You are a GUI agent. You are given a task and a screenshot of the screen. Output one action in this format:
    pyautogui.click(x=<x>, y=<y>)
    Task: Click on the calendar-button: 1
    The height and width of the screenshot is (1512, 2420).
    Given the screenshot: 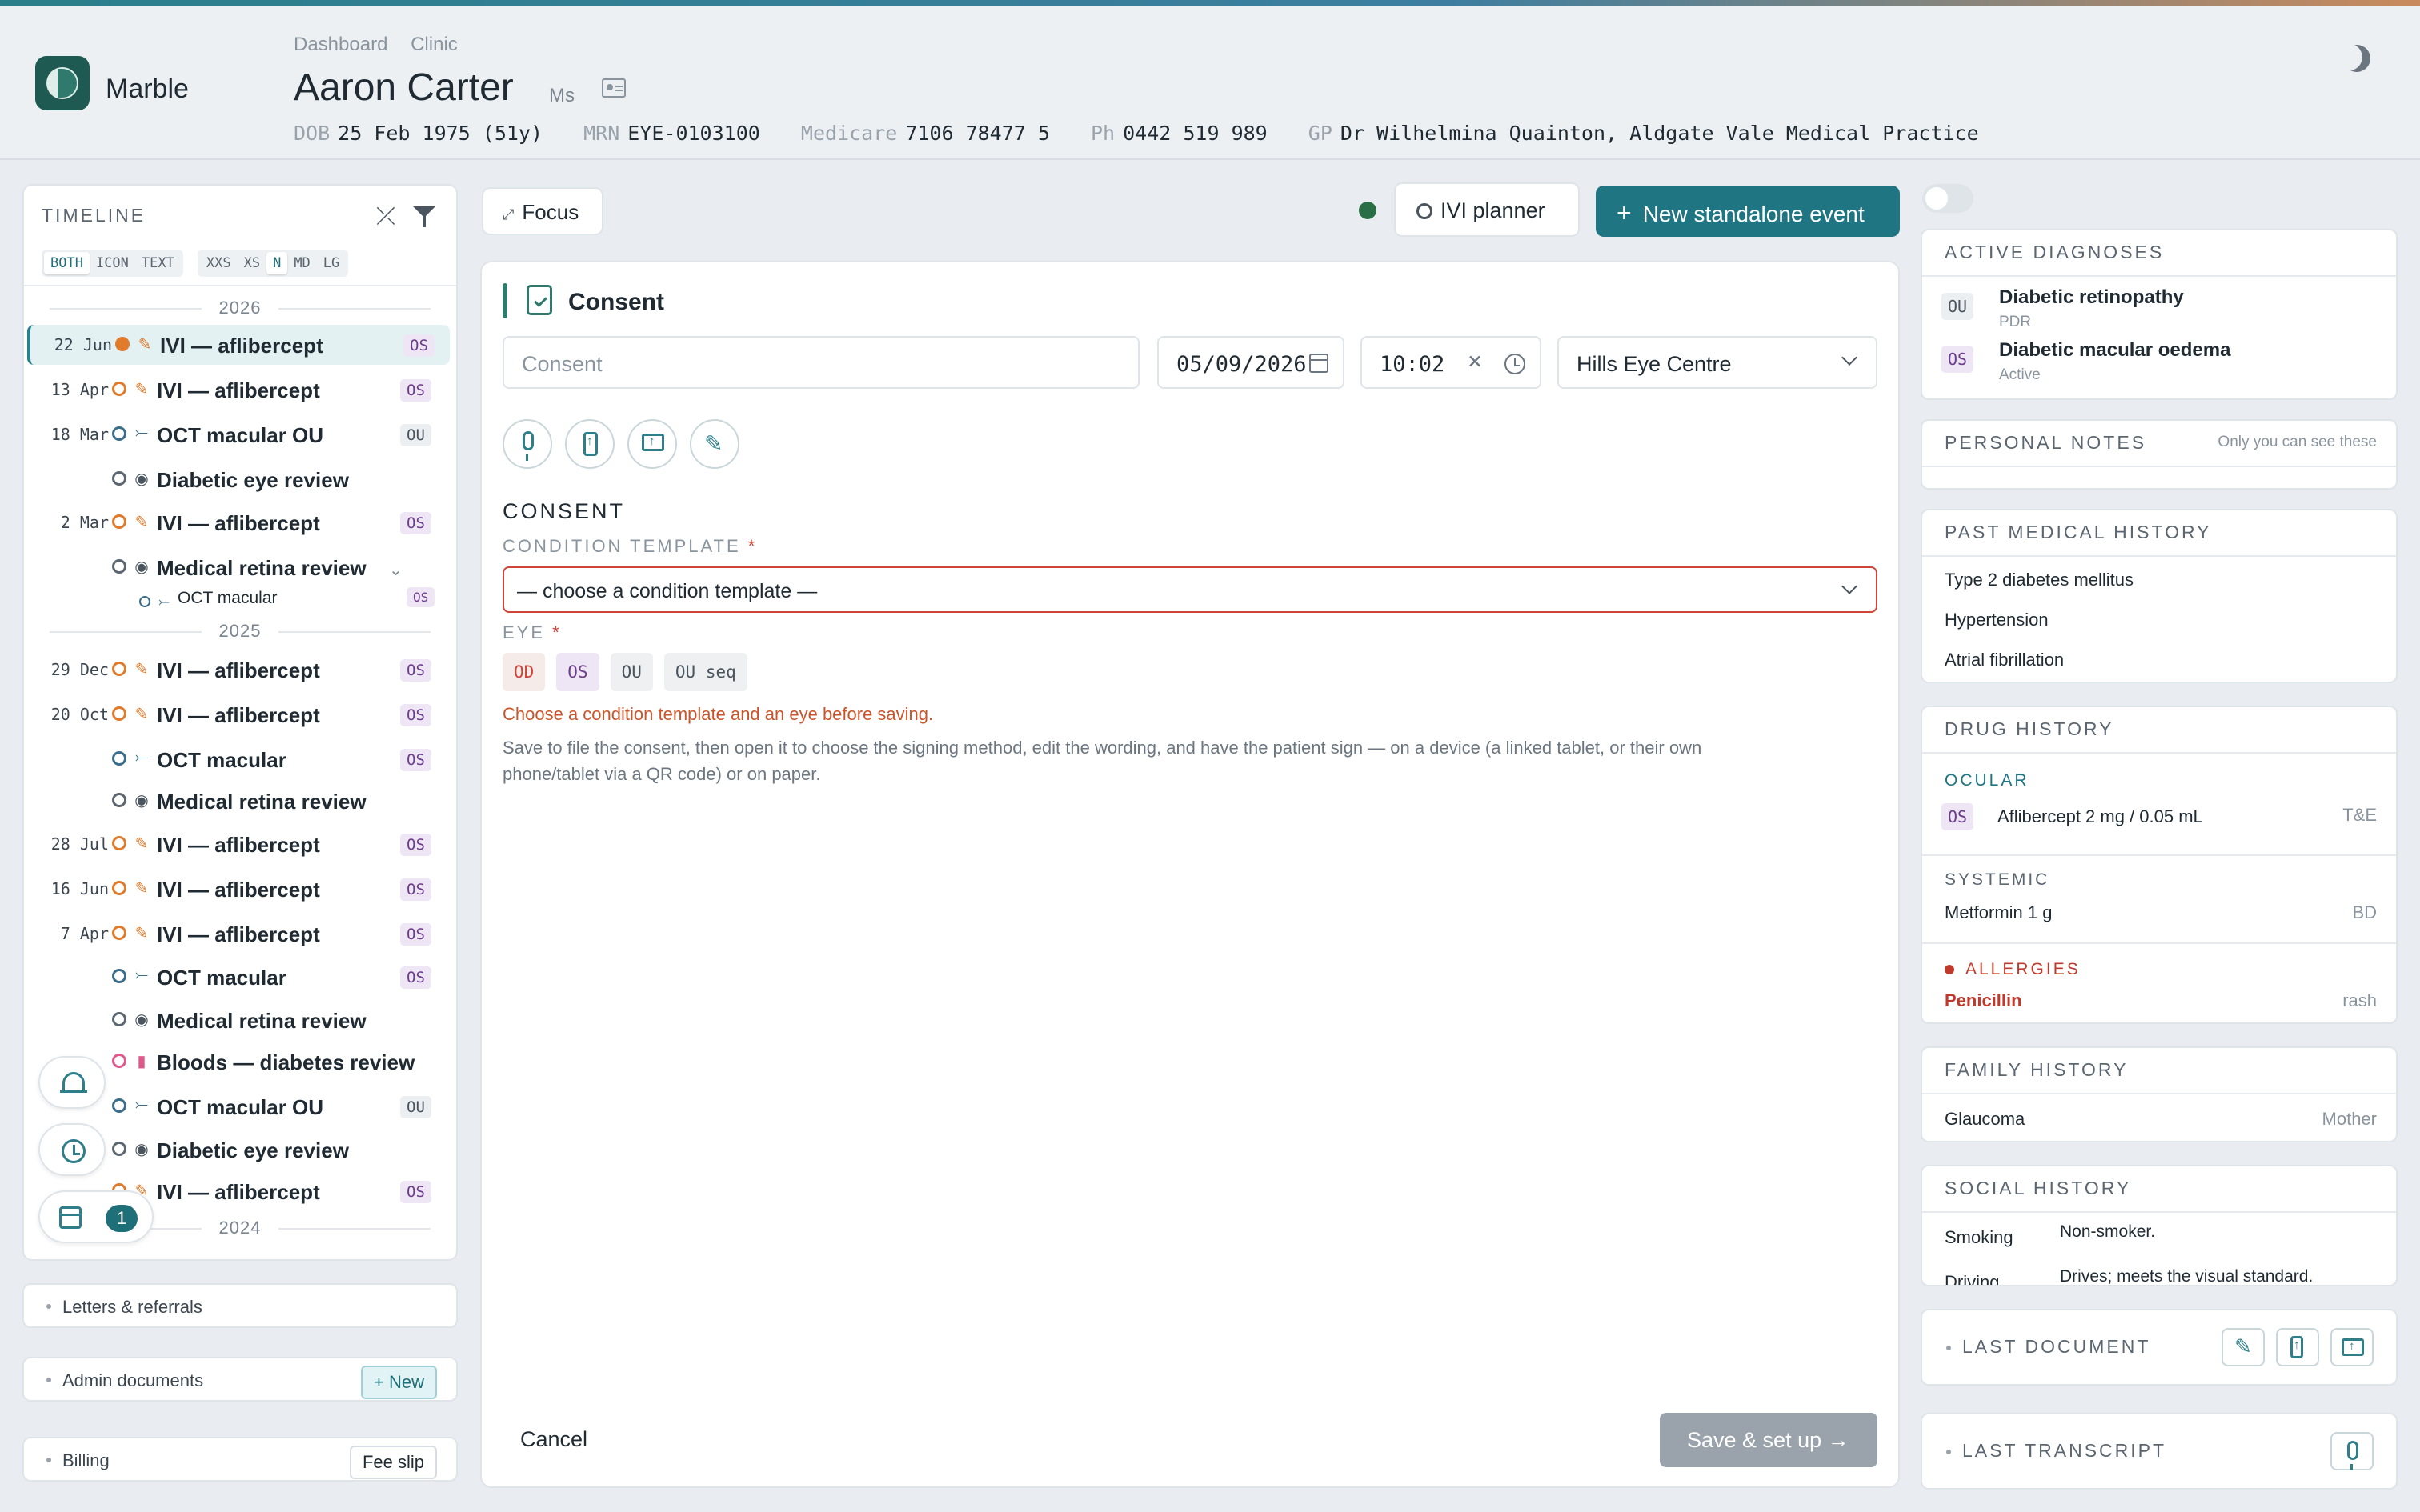 What is the action you would take?
    pyautogui.click(x=96, y=1216)
    